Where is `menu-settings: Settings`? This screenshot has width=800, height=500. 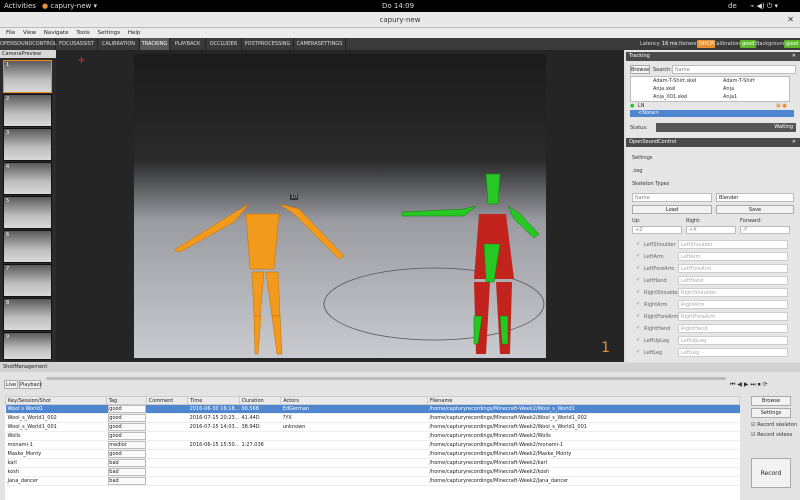 menu-settings: Settings is located at coordinates (109, 33).